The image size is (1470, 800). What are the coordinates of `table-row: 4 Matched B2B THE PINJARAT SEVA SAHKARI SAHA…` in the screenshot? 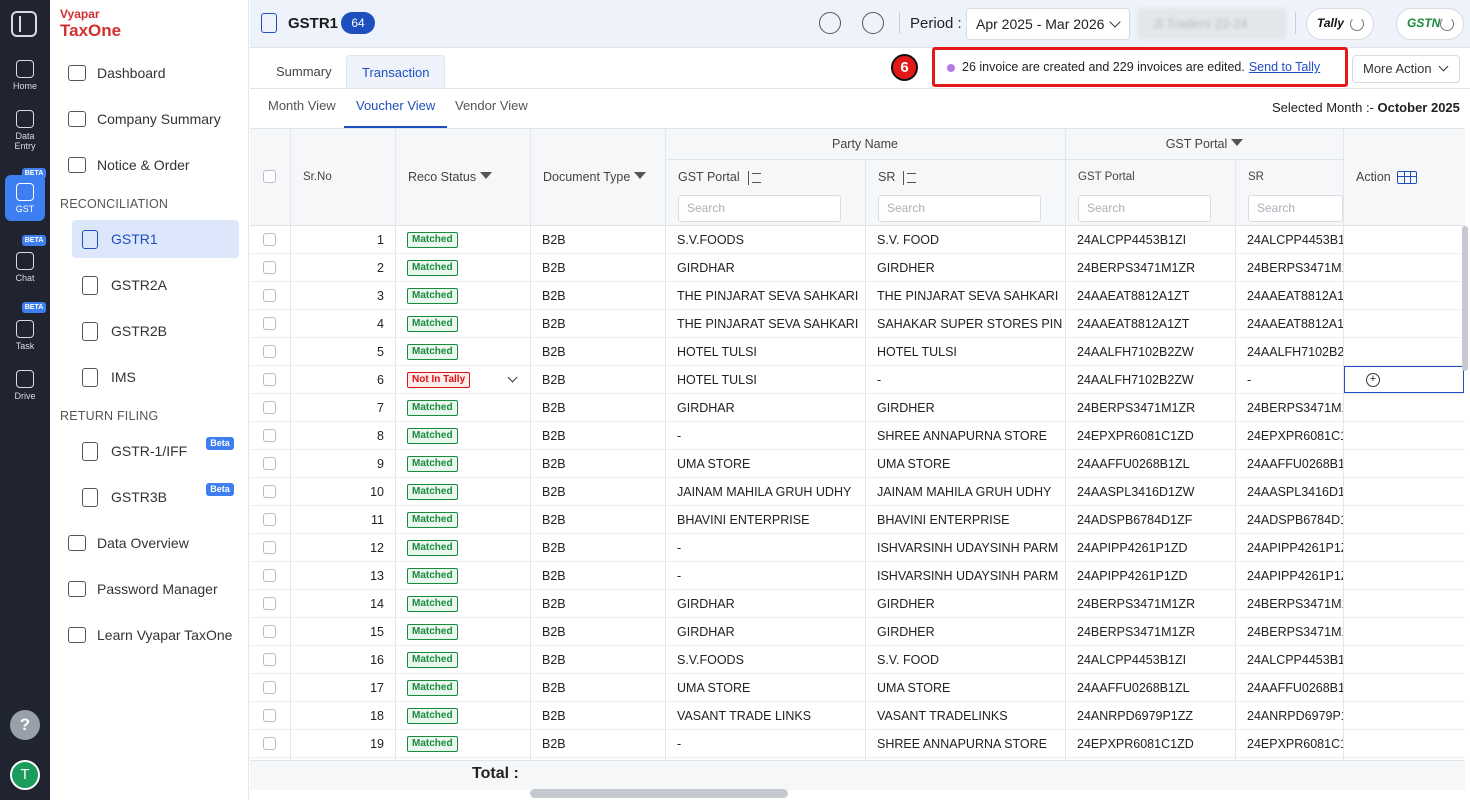 It's located at (857, 324).